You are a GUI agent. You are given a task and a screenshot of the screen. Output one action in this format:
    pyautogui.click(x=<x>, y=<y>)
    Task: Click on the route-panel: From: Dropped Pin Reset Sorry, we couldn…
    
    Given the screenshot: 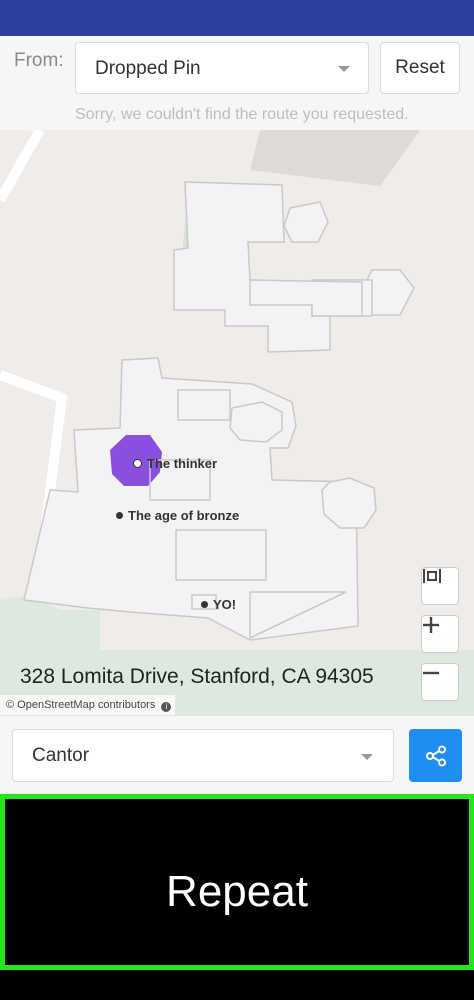 What is the action you would take?
    pyautogui.click(x=237, y=83)
    